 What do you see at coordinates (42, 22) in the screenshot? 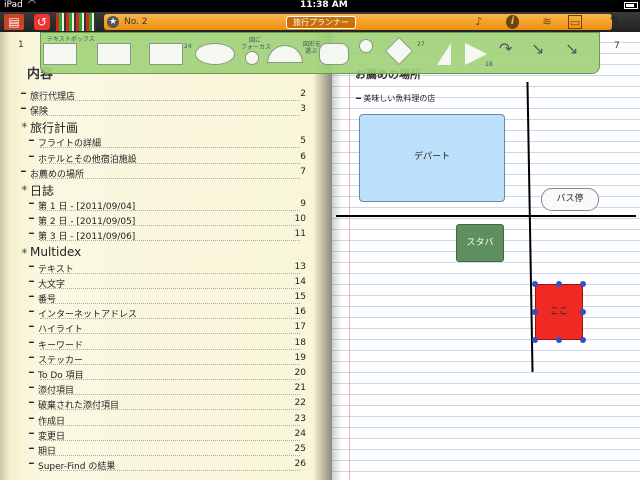
I see `undo-icon: ↺` at bounding box center [42, 22].